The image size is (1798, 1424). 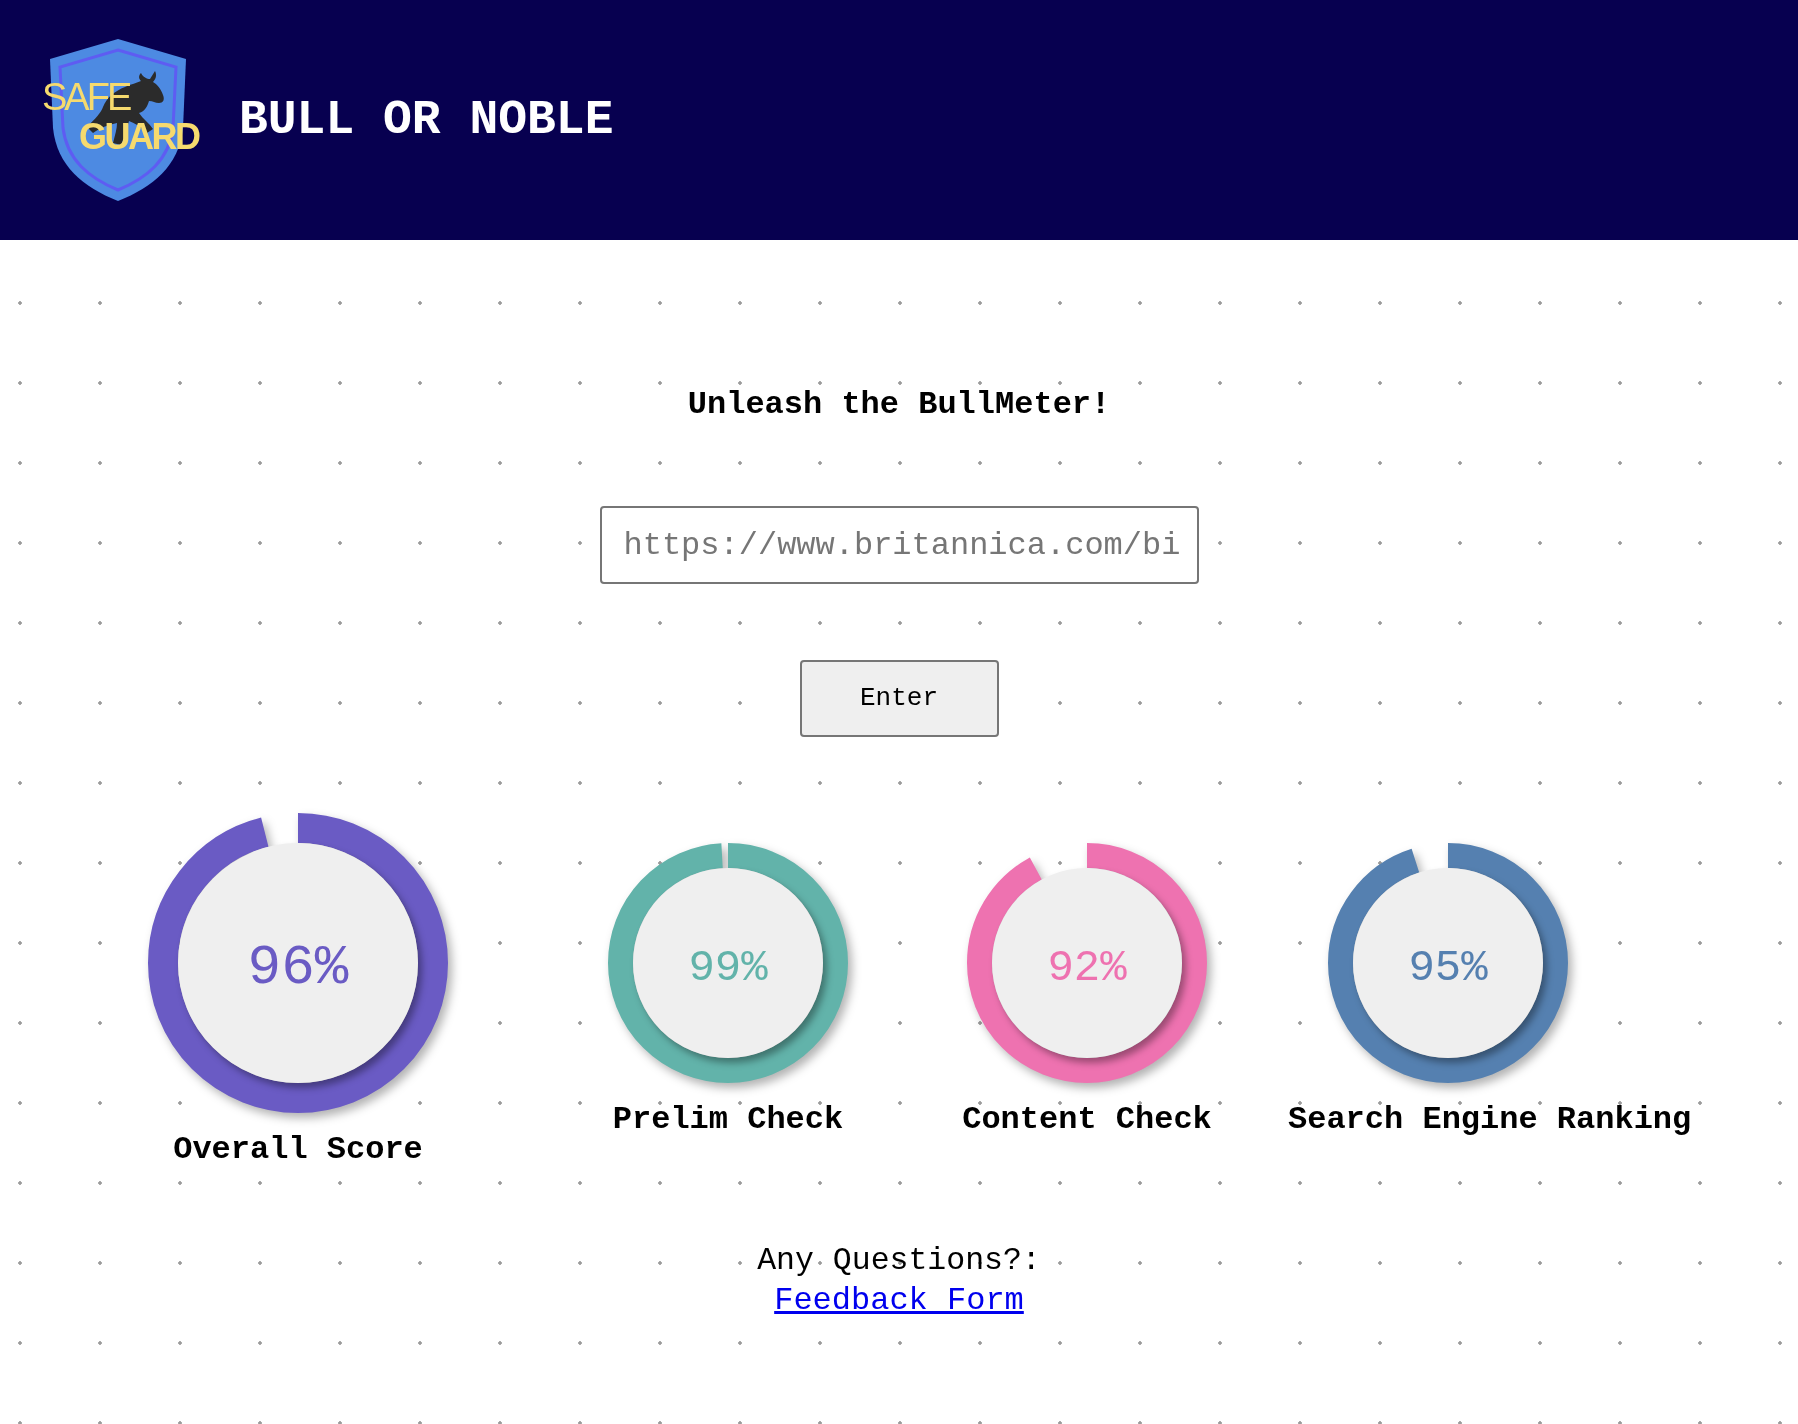 What do you see at coordinates (298, 965) in the screenshot?
I see `score-percentage: 96%` at bounding box center [298, 965].